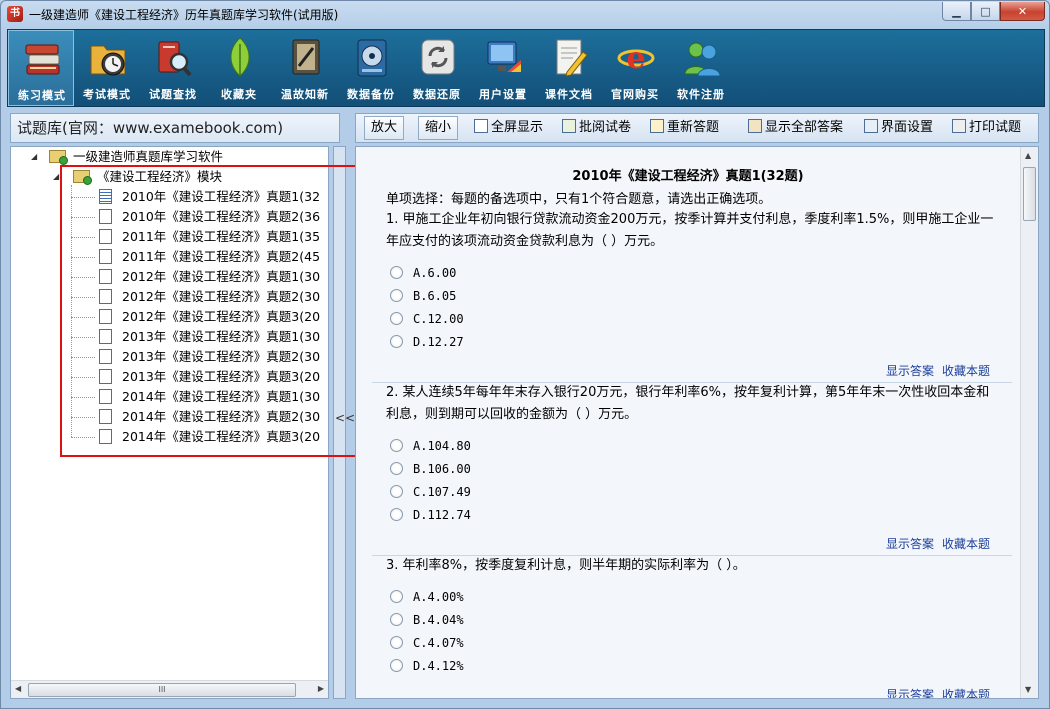  I want to click on maximize-button: □, so click(985, 11).